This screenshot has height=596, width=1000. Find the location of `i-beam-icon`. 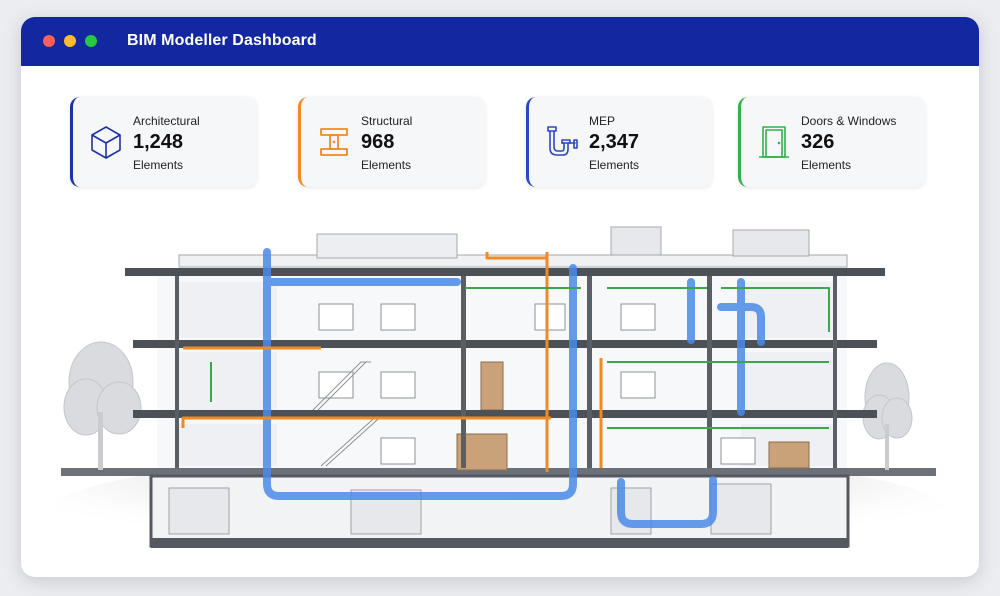

i-beam-icon is located at coordinates (334, 142).